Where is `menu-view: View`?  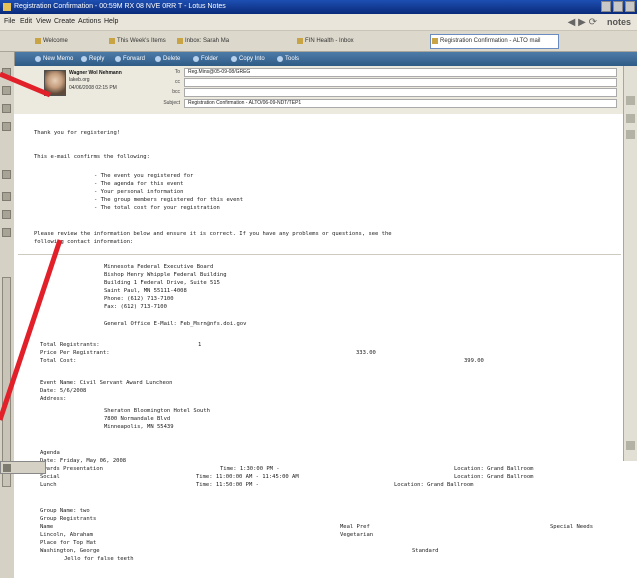 menu-view: View is located at coordinates (43, 22).